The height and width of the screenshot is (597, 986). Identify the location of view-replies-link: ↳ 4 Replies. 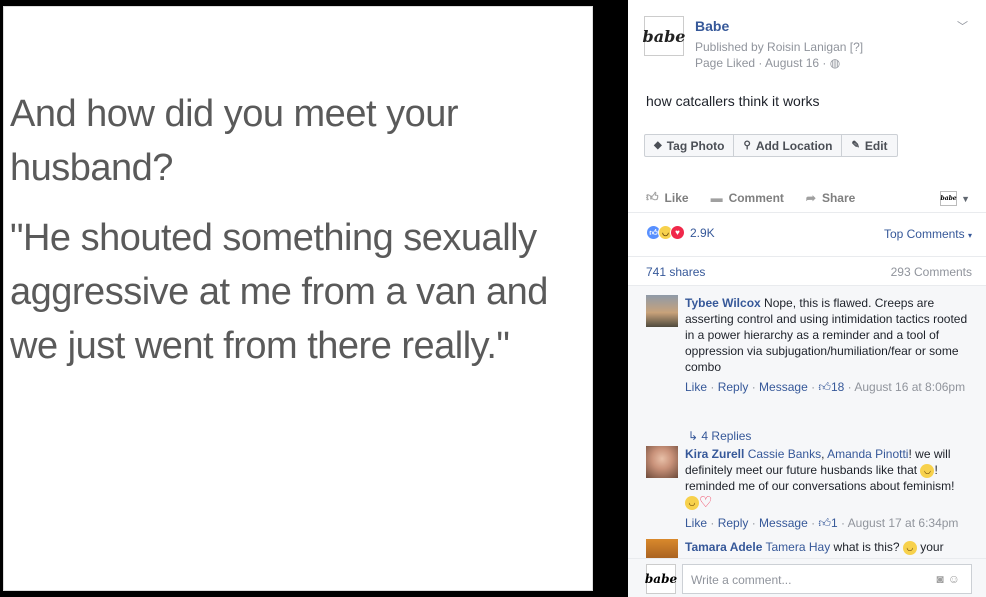
(719, 436).